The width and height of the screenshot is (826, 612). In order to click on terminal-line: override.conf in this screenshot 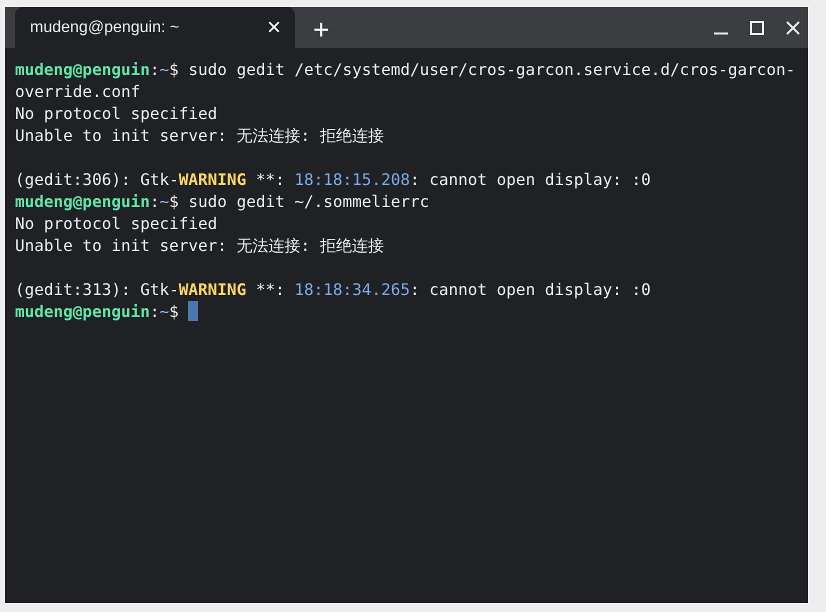, I will do `click(77, 91)`.